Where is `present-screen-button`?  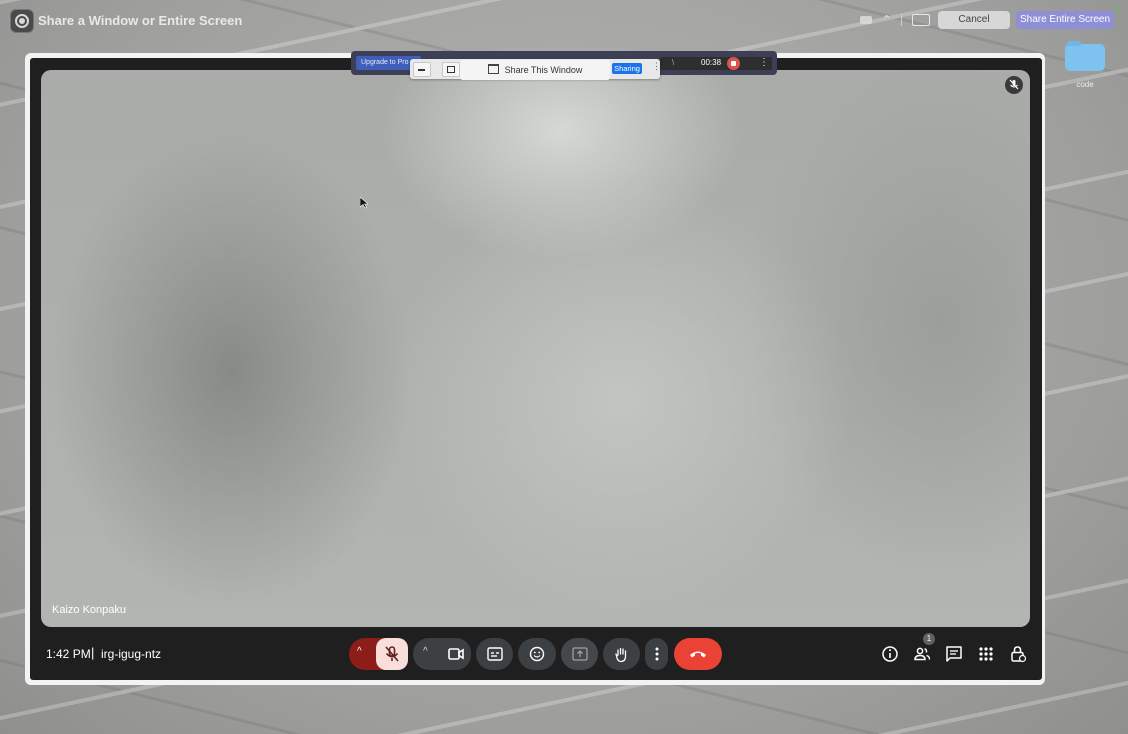
present-screen-button is located at coordinates (579, 654).